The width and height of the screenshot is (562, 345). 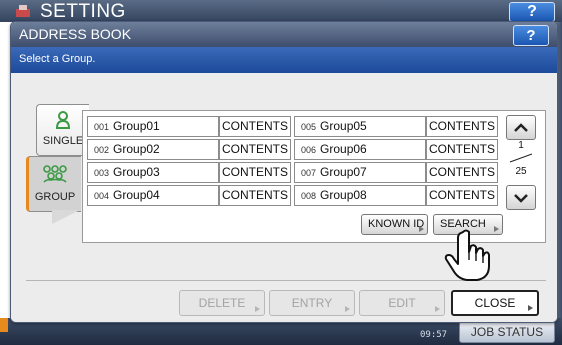 I want to click on status-indicator, so click(x=4, y=325).